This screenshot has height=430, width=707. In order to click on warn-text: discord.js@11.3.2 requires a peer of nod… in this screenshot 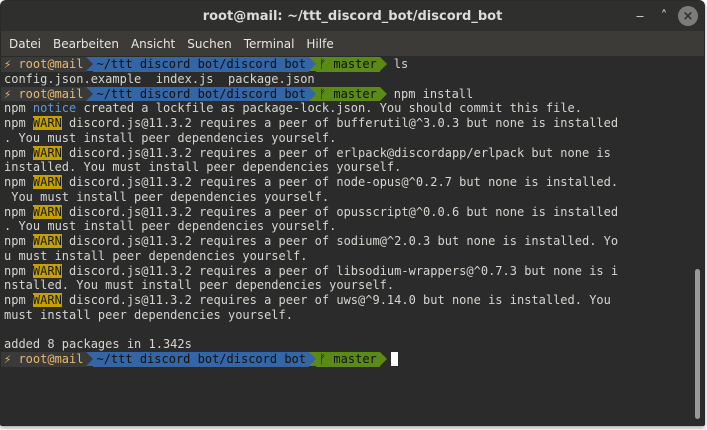, I will do `click(340, 182)`.